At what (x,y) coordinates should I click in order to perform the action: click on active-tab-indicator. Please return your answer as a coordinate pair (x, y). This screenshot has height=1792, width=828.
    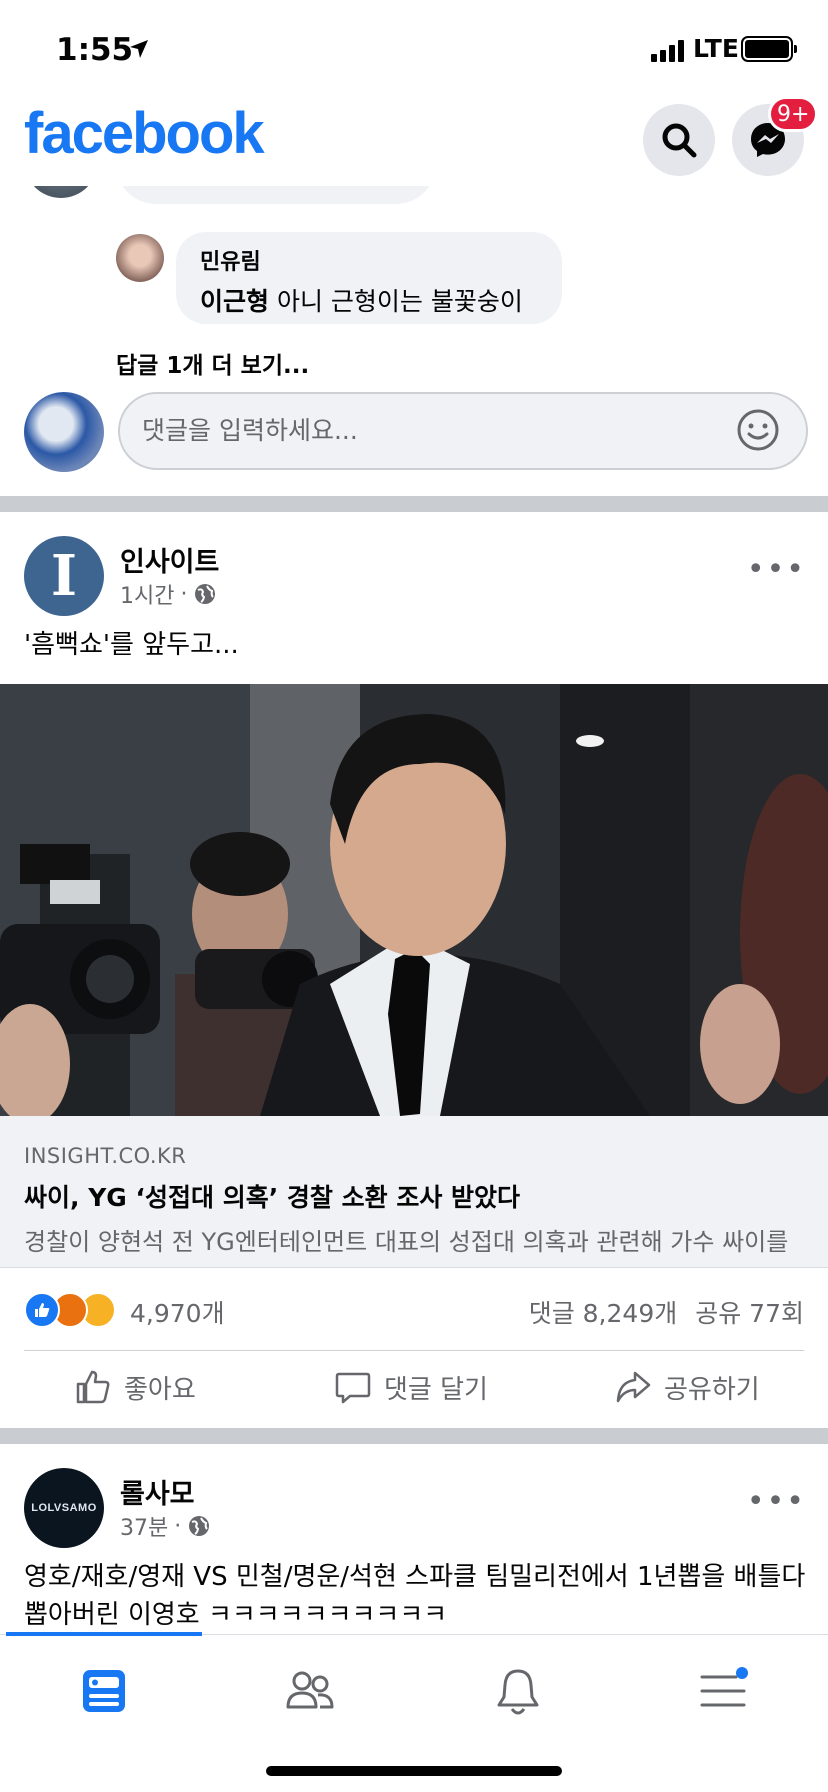
    Looking at the image, I should click on (104, 1634).